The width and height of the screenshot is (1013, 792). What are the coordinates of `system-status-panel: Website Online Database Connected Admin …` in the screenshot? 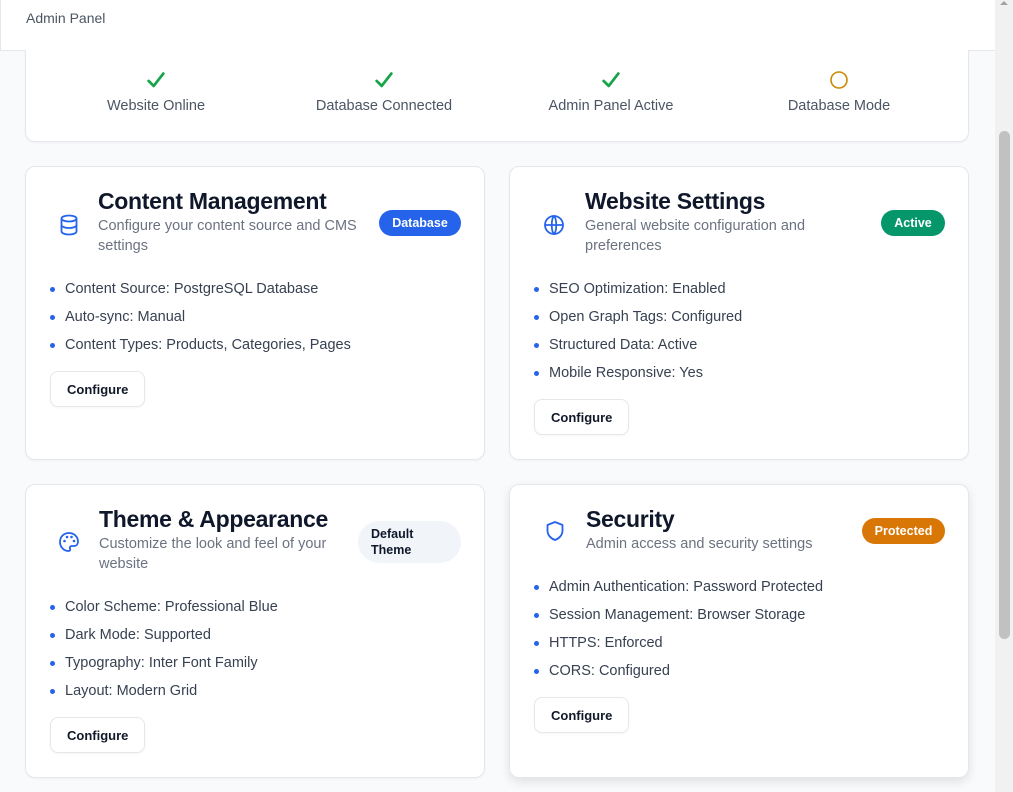 It's located at (497, 96).